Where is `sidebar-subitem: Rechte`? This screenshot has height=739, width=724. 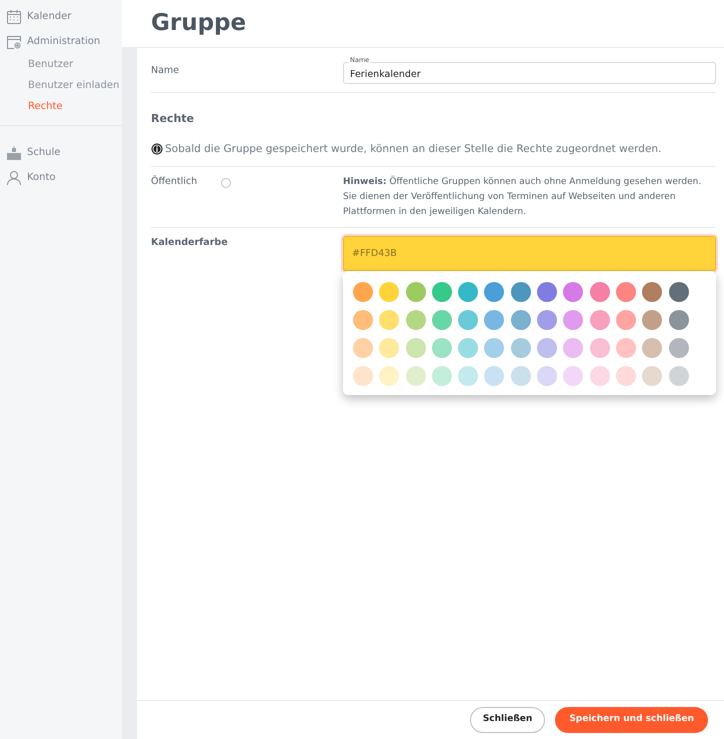
sidebar-subitem: Rechte is located at coordinates (61, 106).